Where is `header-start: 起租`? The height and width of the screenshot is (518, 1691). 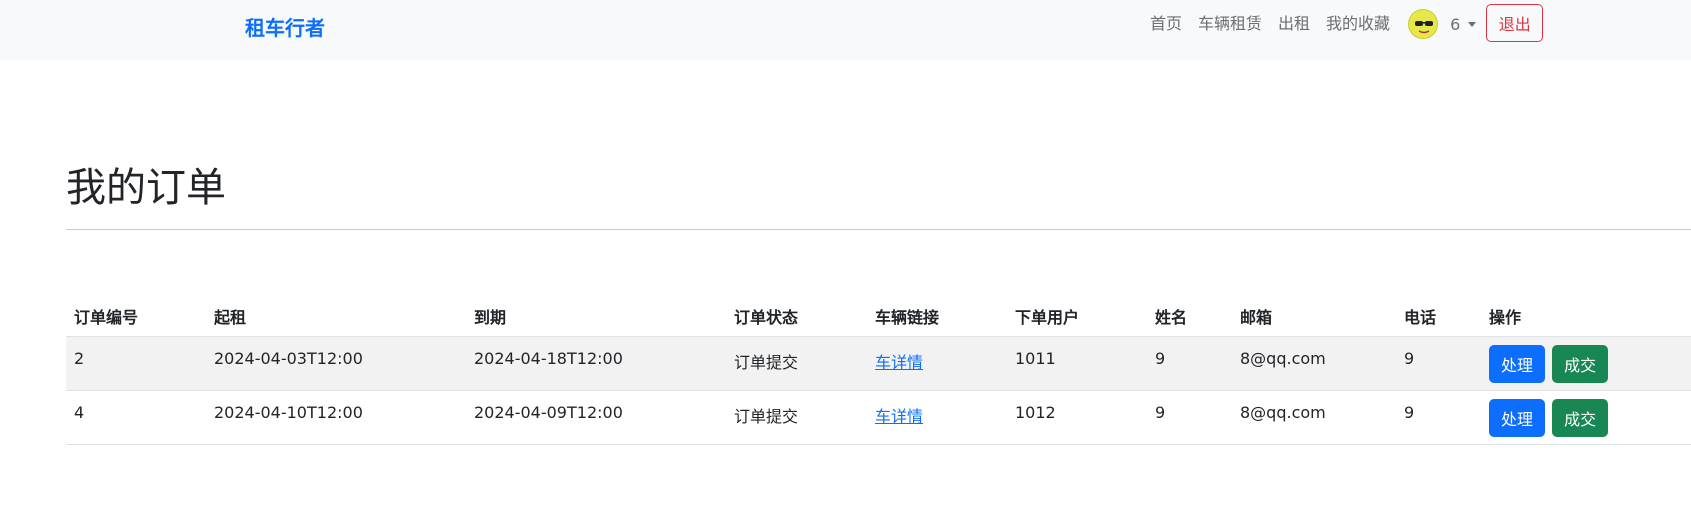
header-start: 起租 is located at coordinates (336, 316).